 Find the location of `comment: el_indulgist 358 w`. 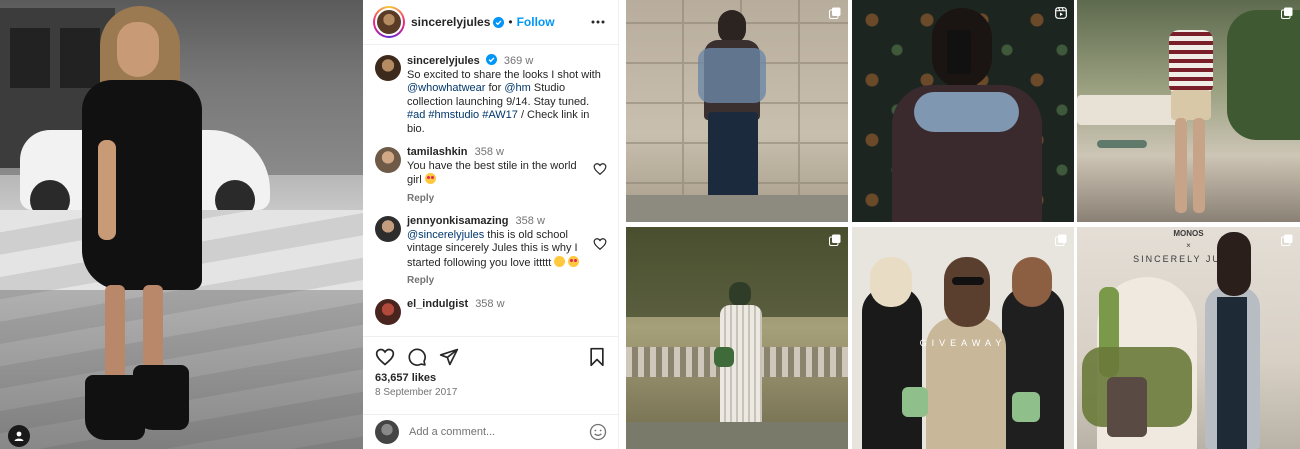

comment: el_indulgist 358 w is located at coordinates (491, 311).